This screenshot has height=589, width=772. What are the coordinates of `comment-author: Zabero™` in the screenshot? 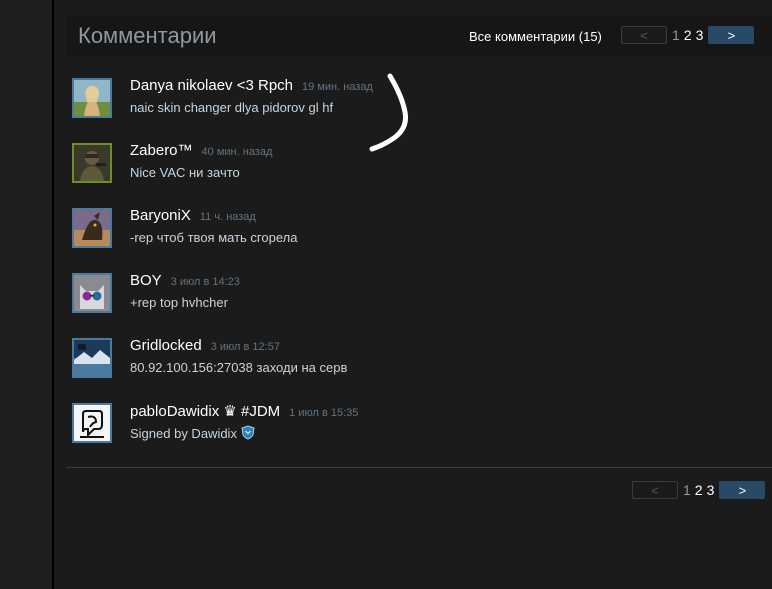 It's located at (161, 150).